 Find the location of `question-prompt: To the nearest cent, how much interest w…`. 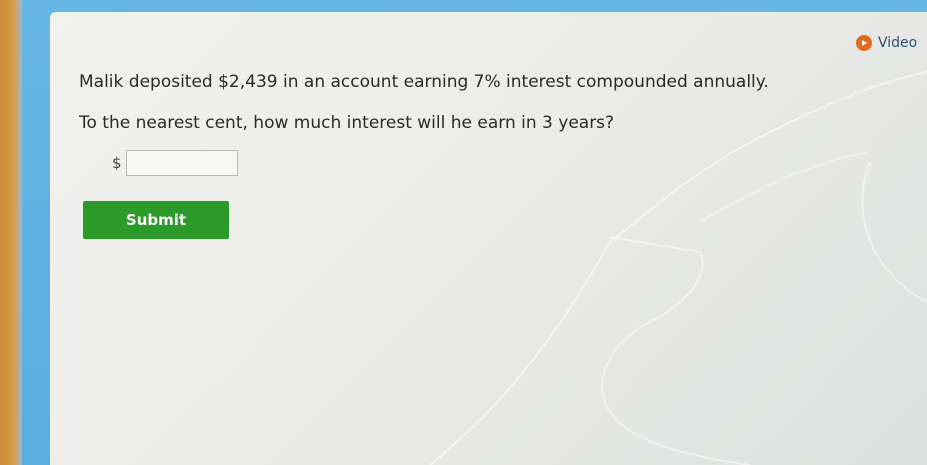

question-prompt: To the nearest cent, how much interest w… is located at coordinates (347, 123).